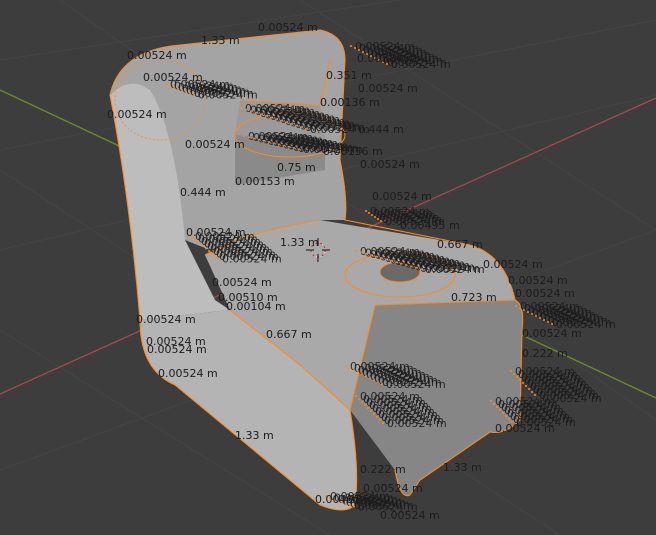  I want to click on measurement-label: 0.00136 m, so click(353, 151).